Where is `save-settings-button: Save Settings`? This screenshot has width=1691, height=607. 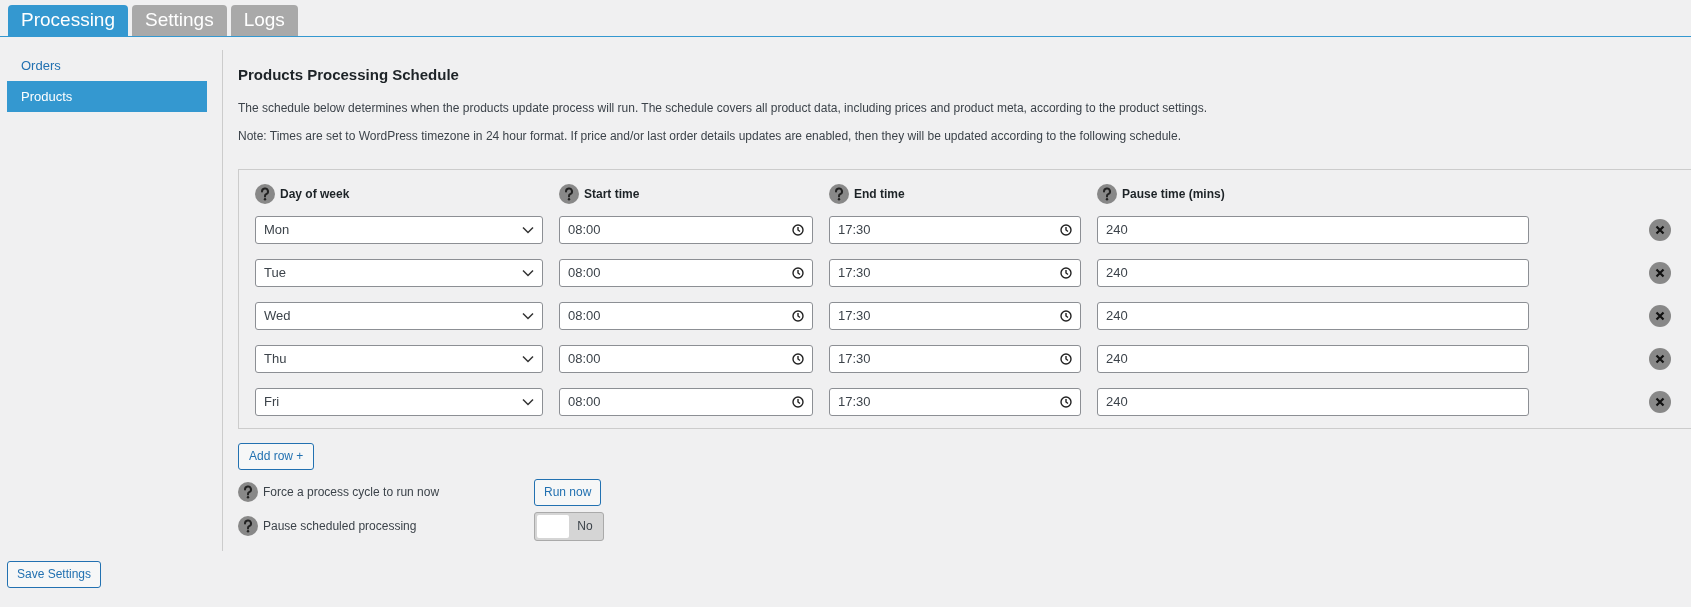 save-settings-button: Save Settings is located at coordinates (54, 574).